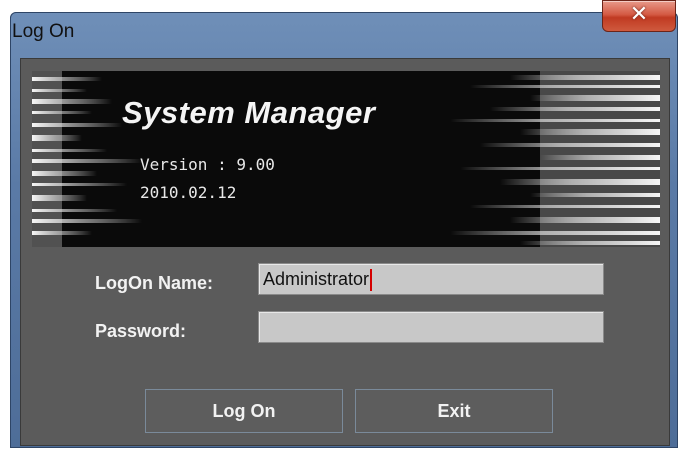 This screenshot has width=679, height=452. What do you see at coordinates (454, 411) in the screenshot?
I see `exit-button: Exit` at bounding box center [454, 411].